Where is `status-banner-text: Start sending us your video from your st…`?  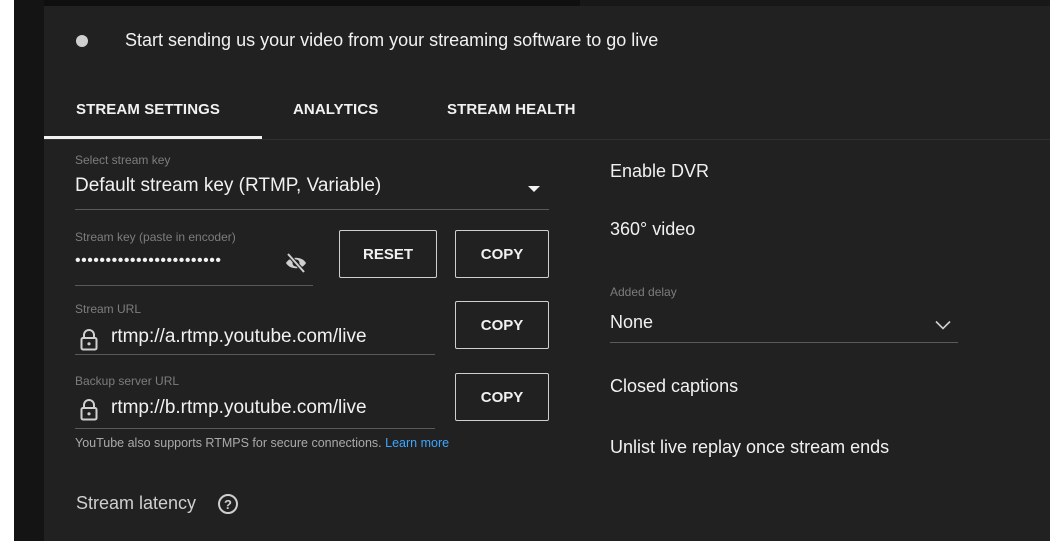
status-banner-text: Start sending us your video from your st… is located at coordinates (392, 40).